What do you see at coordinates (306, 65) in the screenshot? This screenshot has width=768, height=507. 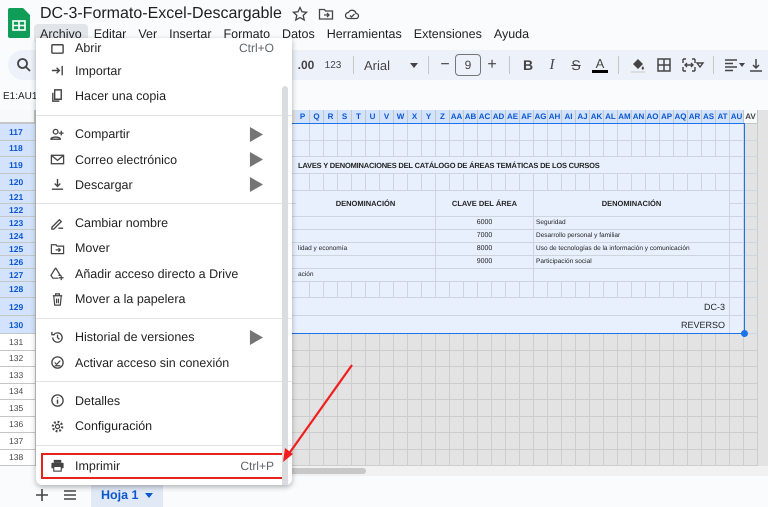 I see `decimal-button: .00` at bounding box center [306, 65].